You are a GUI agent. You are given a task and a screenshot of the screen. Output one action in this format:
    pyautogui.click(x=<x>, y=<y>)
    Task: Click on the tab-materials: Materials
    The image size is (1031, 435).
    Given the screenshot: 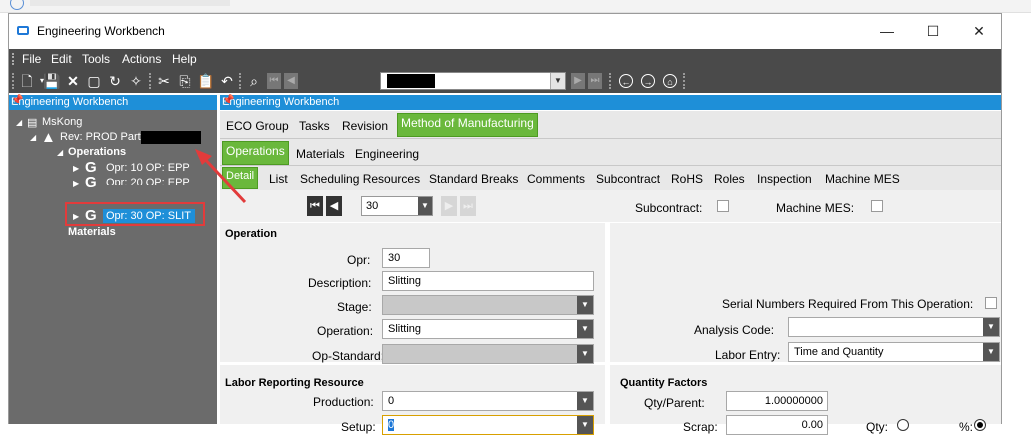 What is the action you would take?
    pyautogui.click(x=320, y=154)
    